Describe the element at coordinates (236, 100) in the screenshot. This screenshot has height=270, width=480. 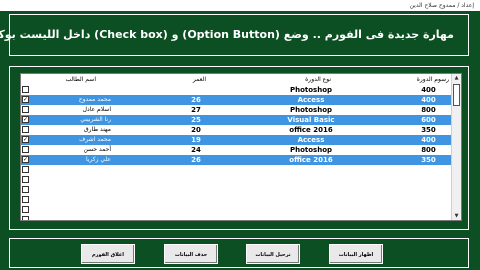
I see `list-item: ✓ 400 Access 26 محمد ممدوح` at that location.